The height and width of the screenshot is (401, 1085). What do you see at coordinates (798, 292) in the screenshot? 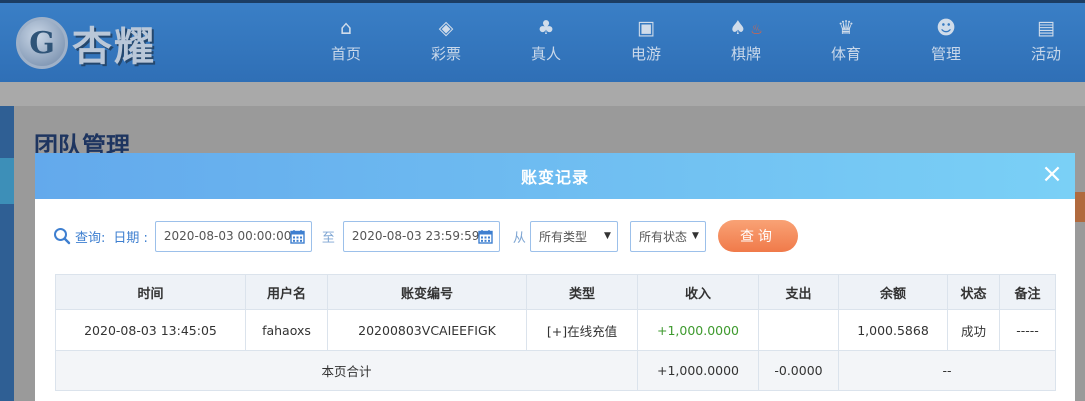
I see `column-header: 支出` at bounding box center [798, 292].